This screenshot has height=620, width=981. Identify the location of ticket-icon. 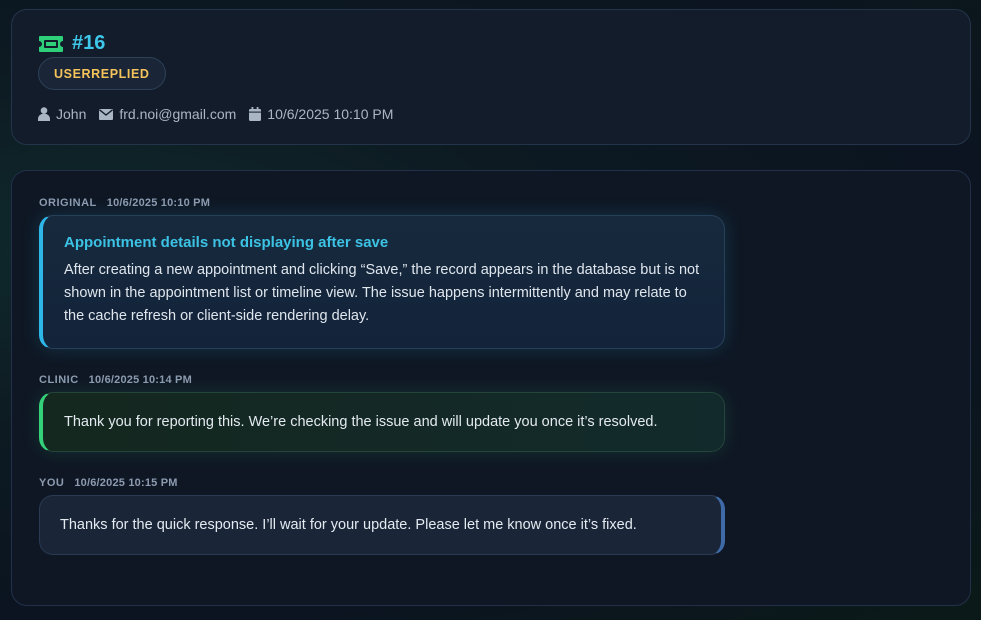
(51, 44).